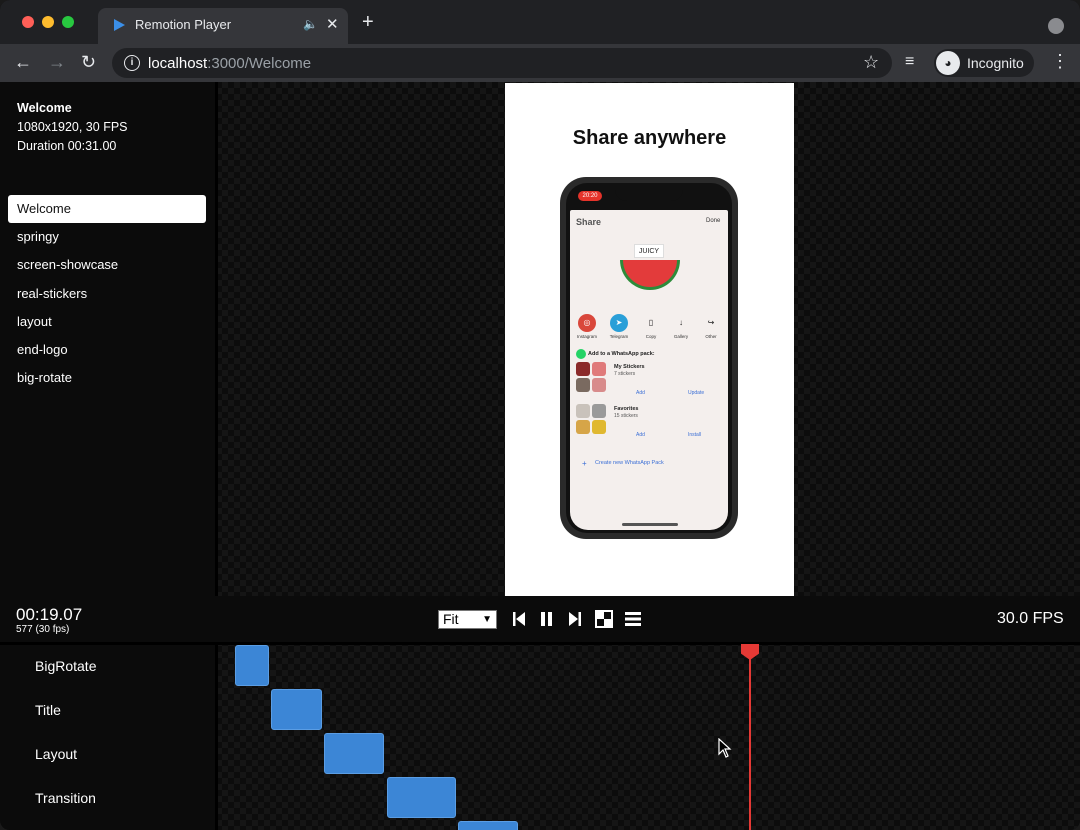  I want to click on share-app-label: Copy, so click(651, 336).